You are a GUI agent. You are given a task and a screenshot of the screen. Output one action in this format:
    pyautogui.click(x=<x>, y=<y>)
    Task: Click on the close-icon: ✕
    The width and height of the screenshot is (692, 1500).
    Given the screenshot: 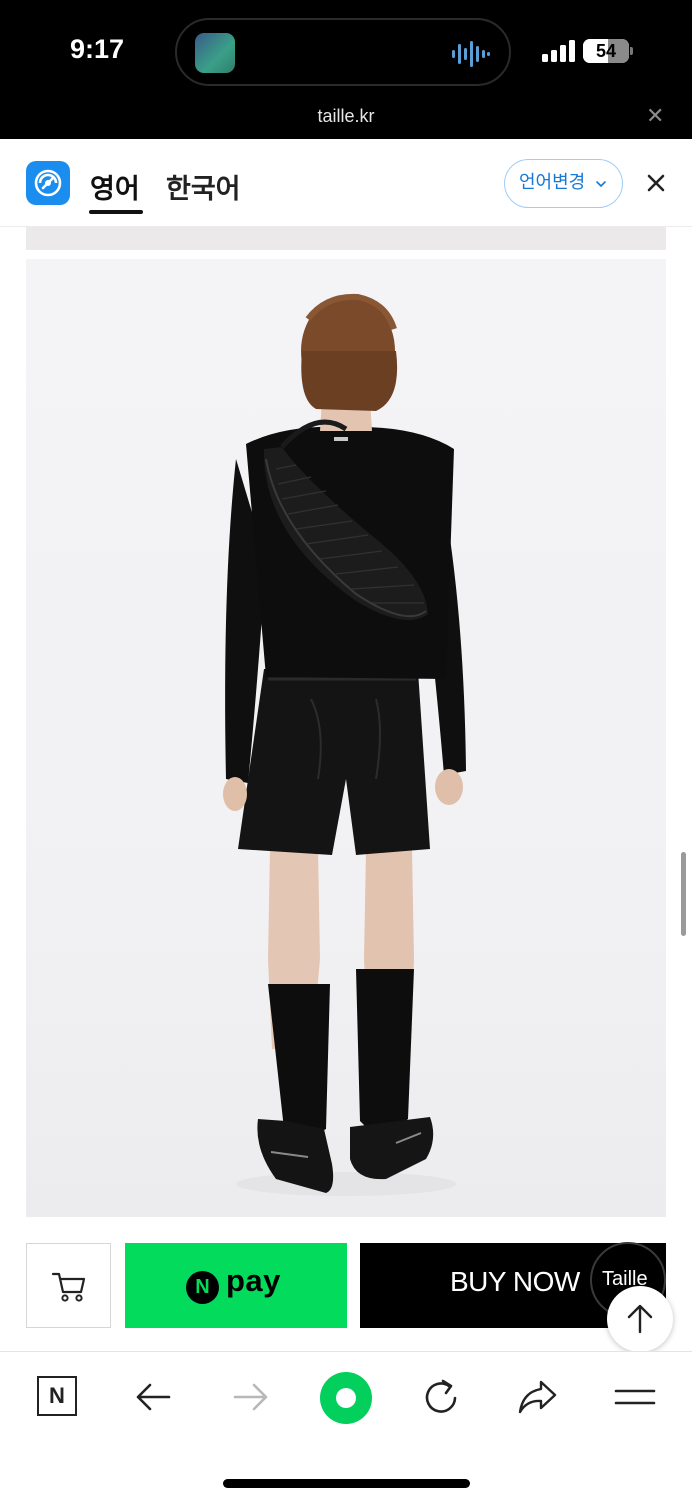 What is the action you would take?
    pyautogui.click(x=655, y=116)
    